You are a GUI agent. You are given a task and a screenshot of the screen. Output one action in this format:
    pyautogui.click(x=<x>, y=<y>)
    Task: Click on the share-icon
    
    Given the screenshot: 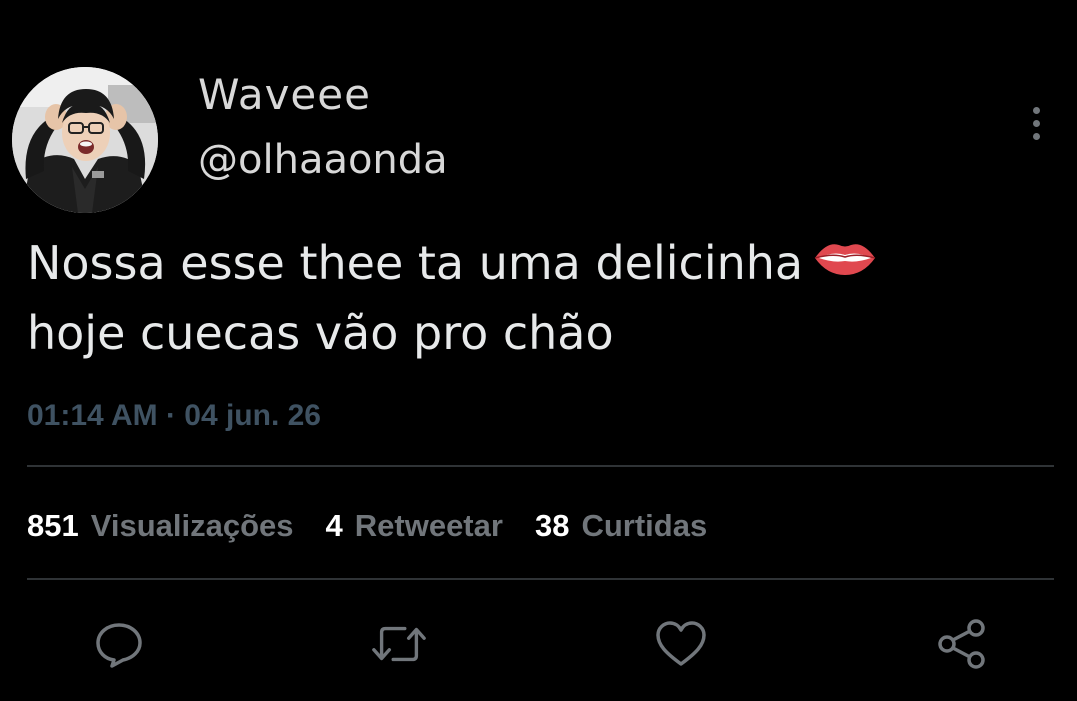 What is the action you would take?
    pyautogui.click(x=961, y=644)
    